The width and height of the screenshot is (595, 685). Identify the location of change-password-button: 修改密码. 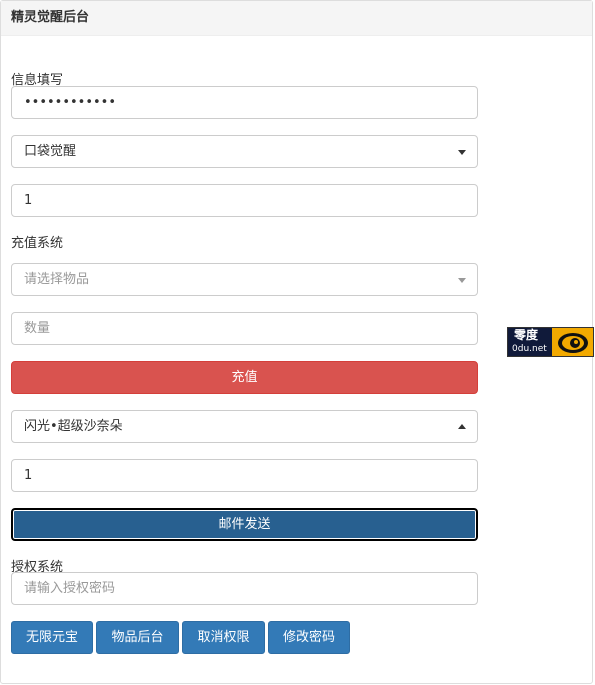
(309, 637).